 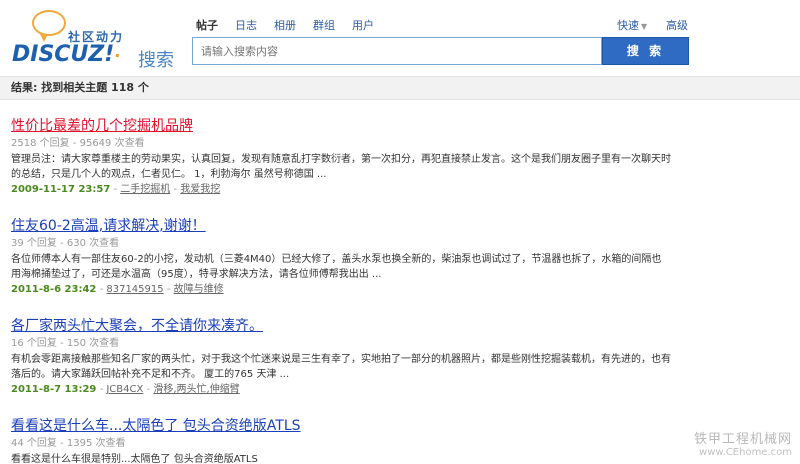 I want to click on search-button: 搜 索, so click(x=645, y=51).